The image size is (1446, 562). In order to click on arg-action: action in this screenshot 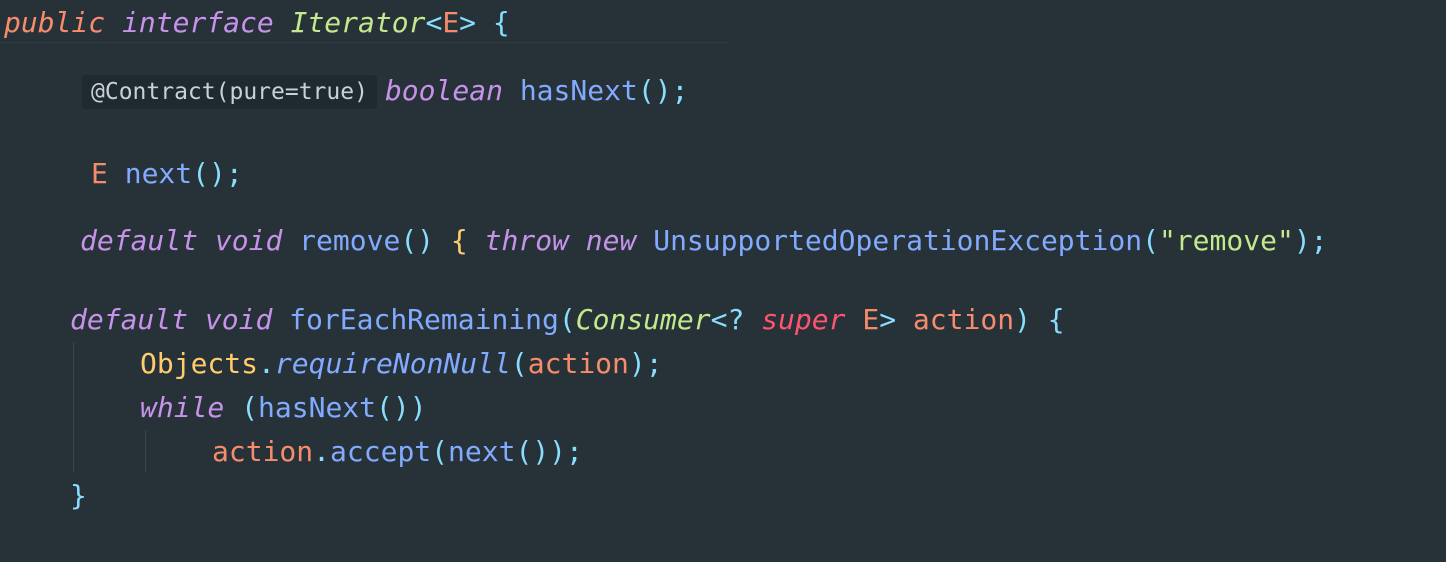, I will do `click(578, 363)`.